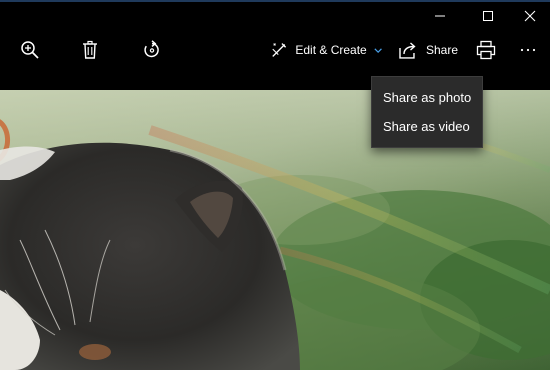 This screenshot has width=550, height=370. I want to click on share-button: Share, so click(428, 50).